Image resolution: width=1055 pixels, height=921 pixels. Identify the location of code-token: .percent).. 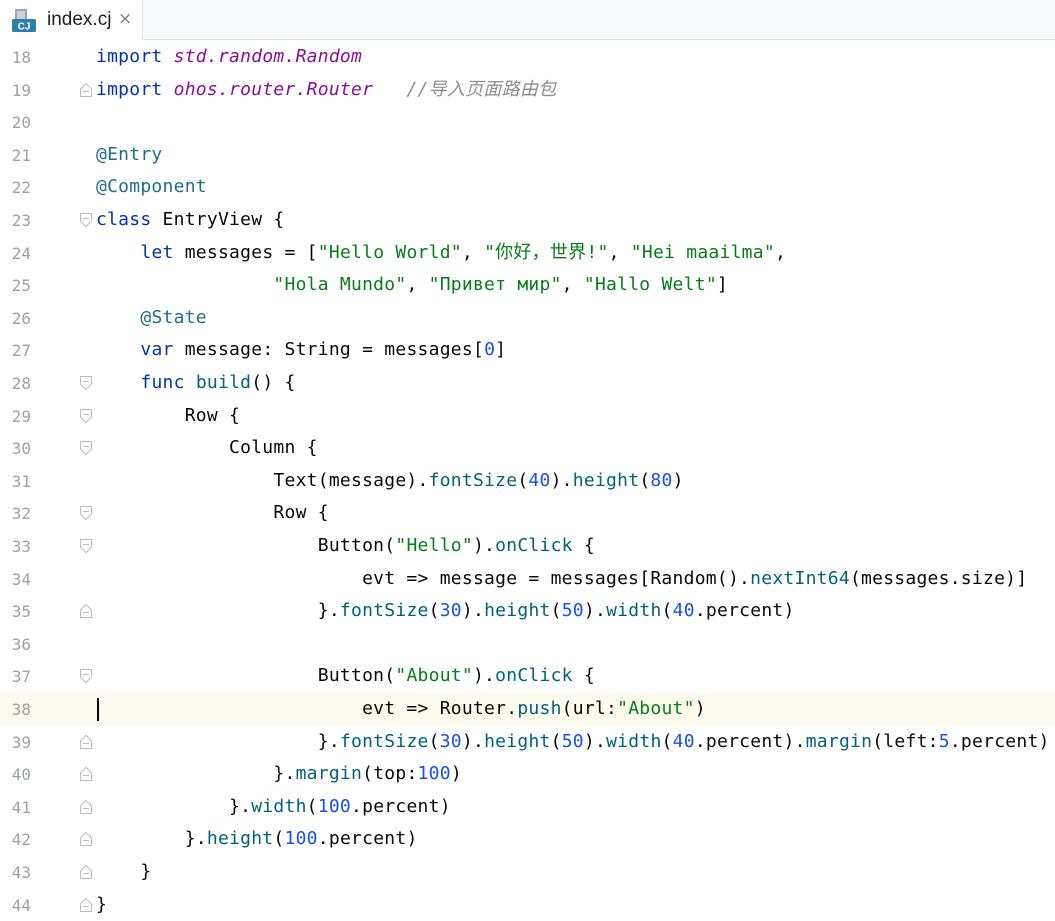
(750, 741).